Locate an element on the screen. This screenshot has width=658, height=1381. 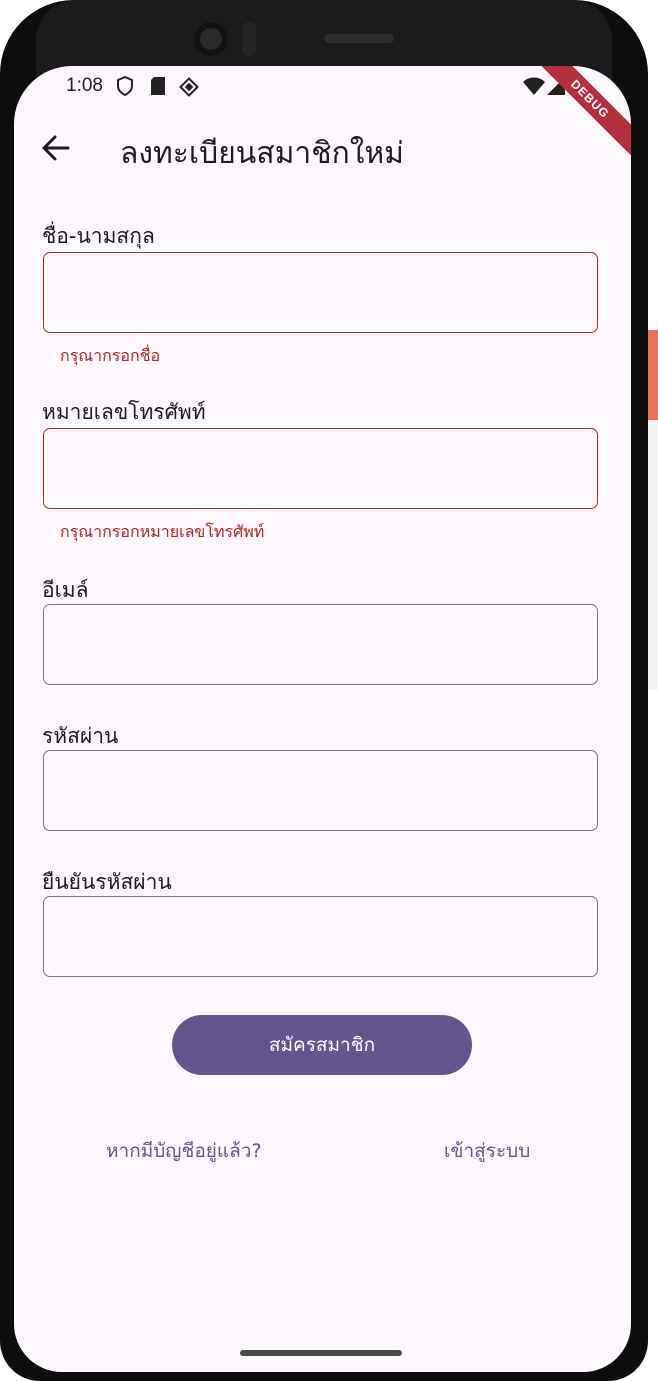
sd-card-icon is located at coordinates (158, 86).